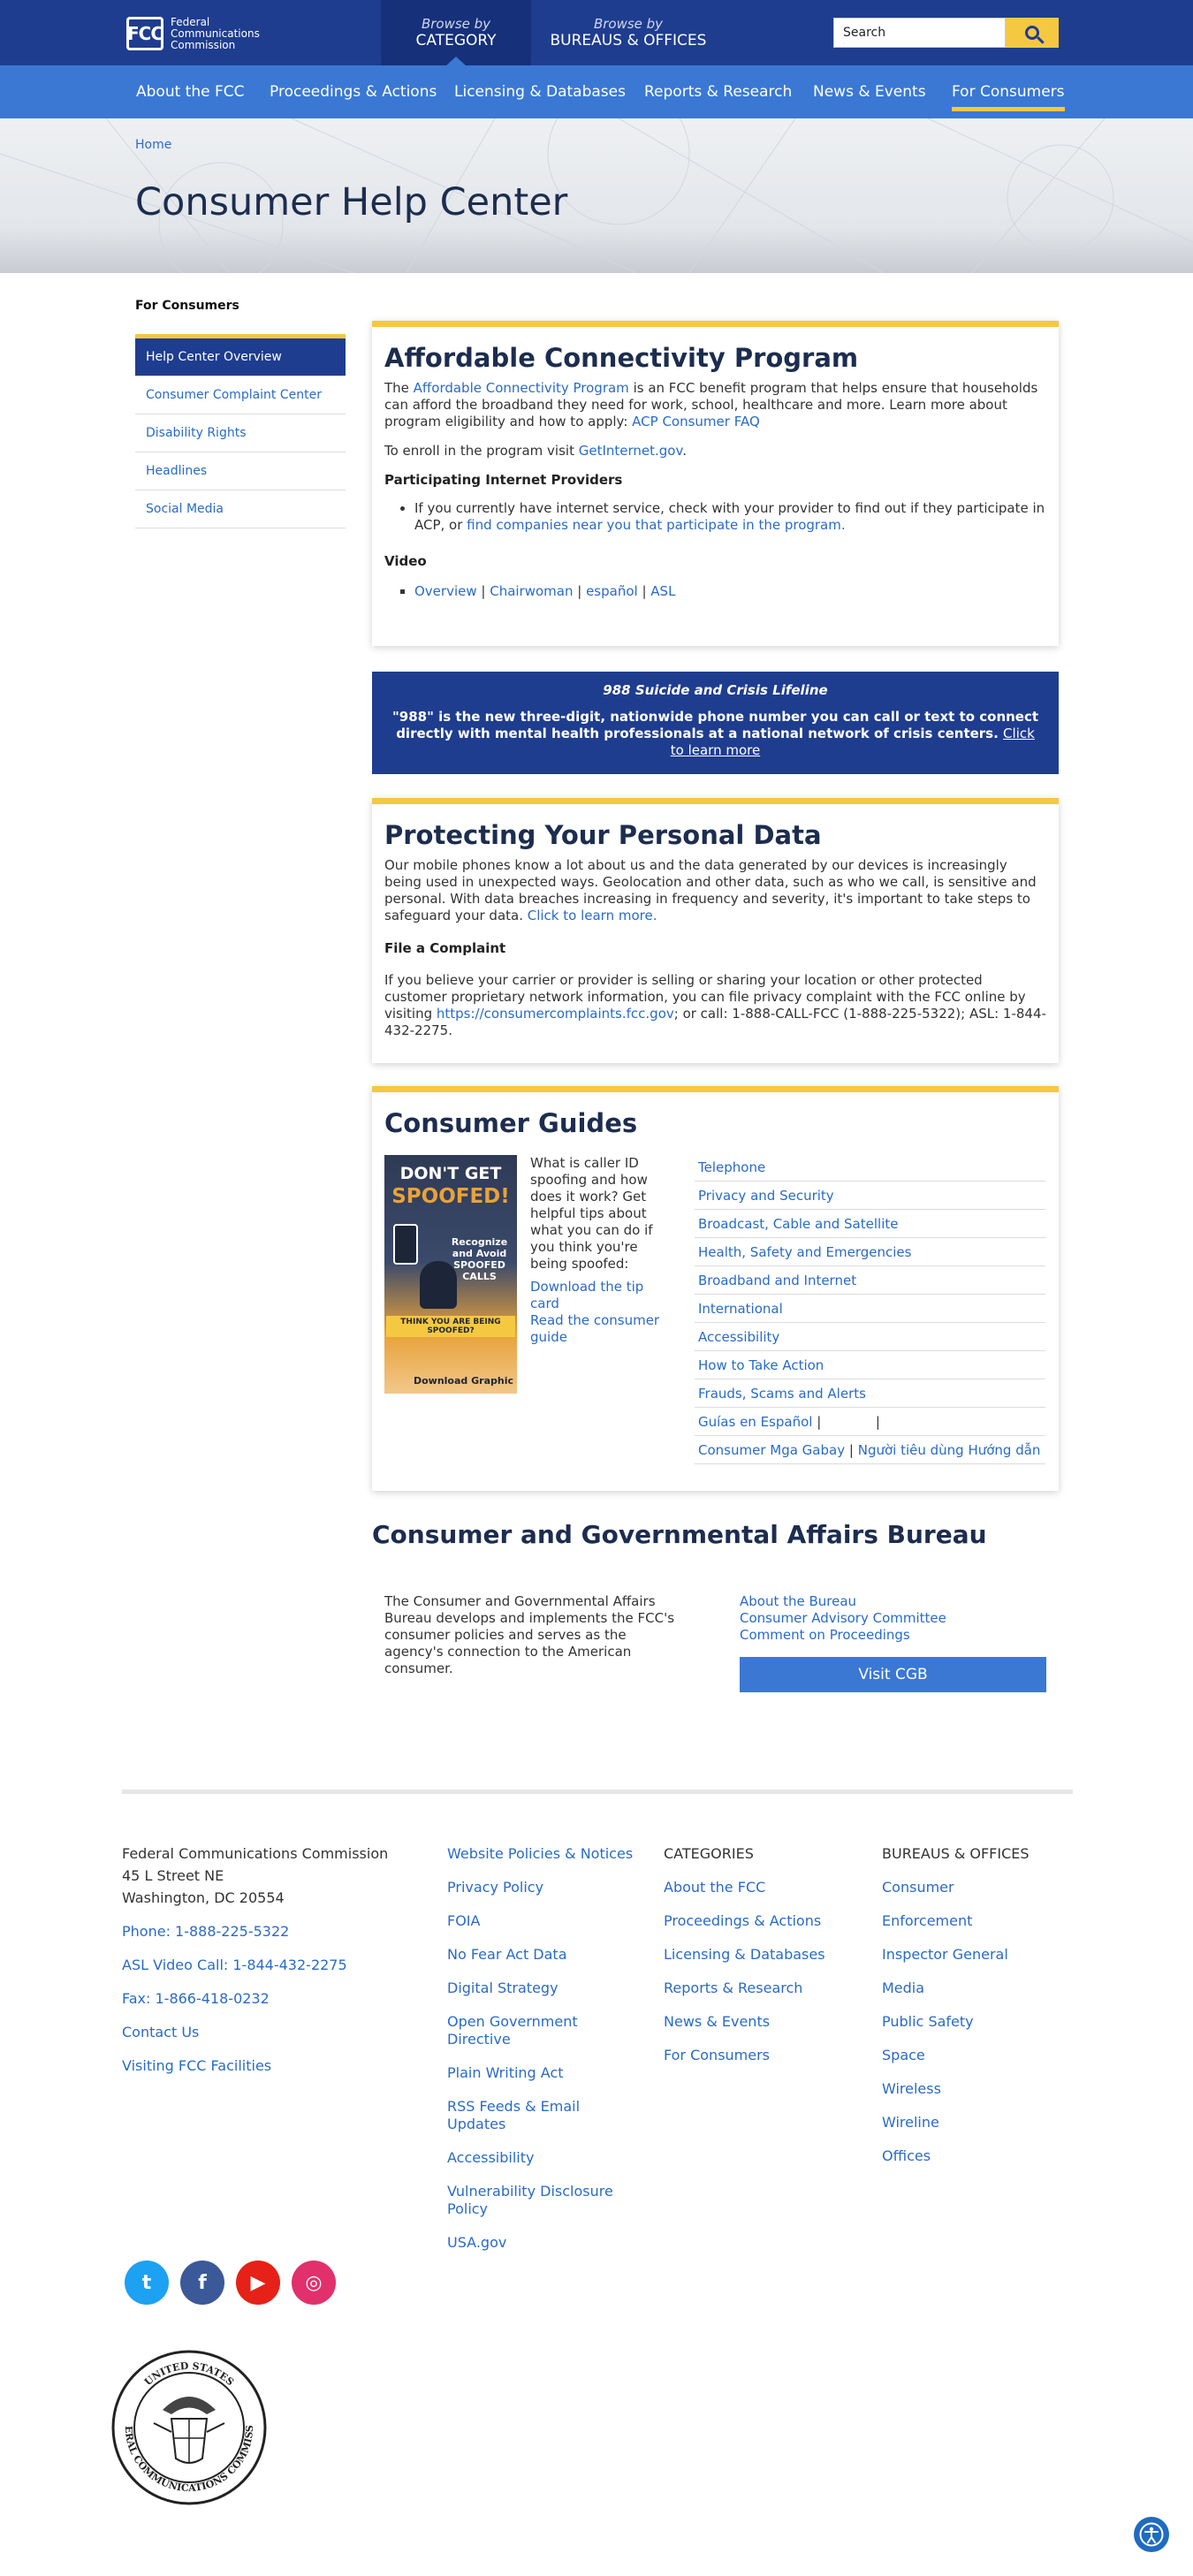 The height and width of the screenshot is (2576, 1193). What do you see at coordinates (503, 1988) in the screenshot?
I see `footer-policy-digital: Digital Strategy` at bounding box center [503, 1988].